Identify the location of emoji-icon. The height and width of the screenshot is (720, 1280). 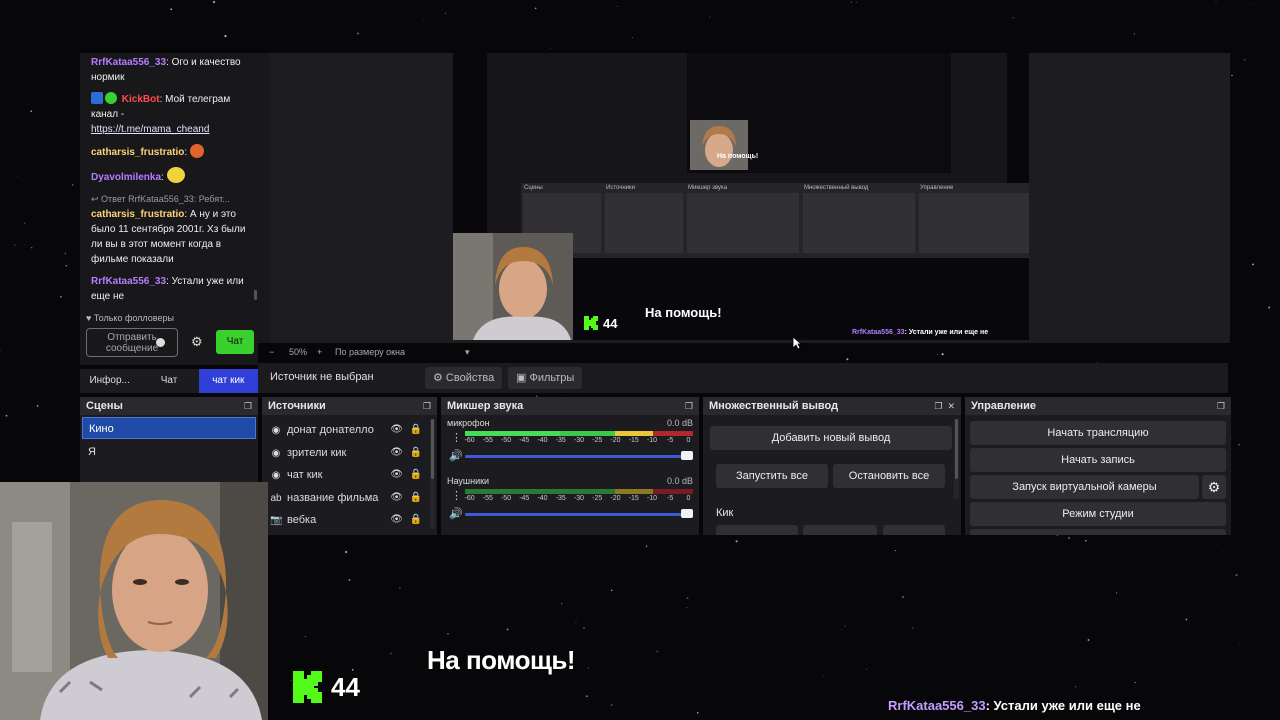
(160, 342).